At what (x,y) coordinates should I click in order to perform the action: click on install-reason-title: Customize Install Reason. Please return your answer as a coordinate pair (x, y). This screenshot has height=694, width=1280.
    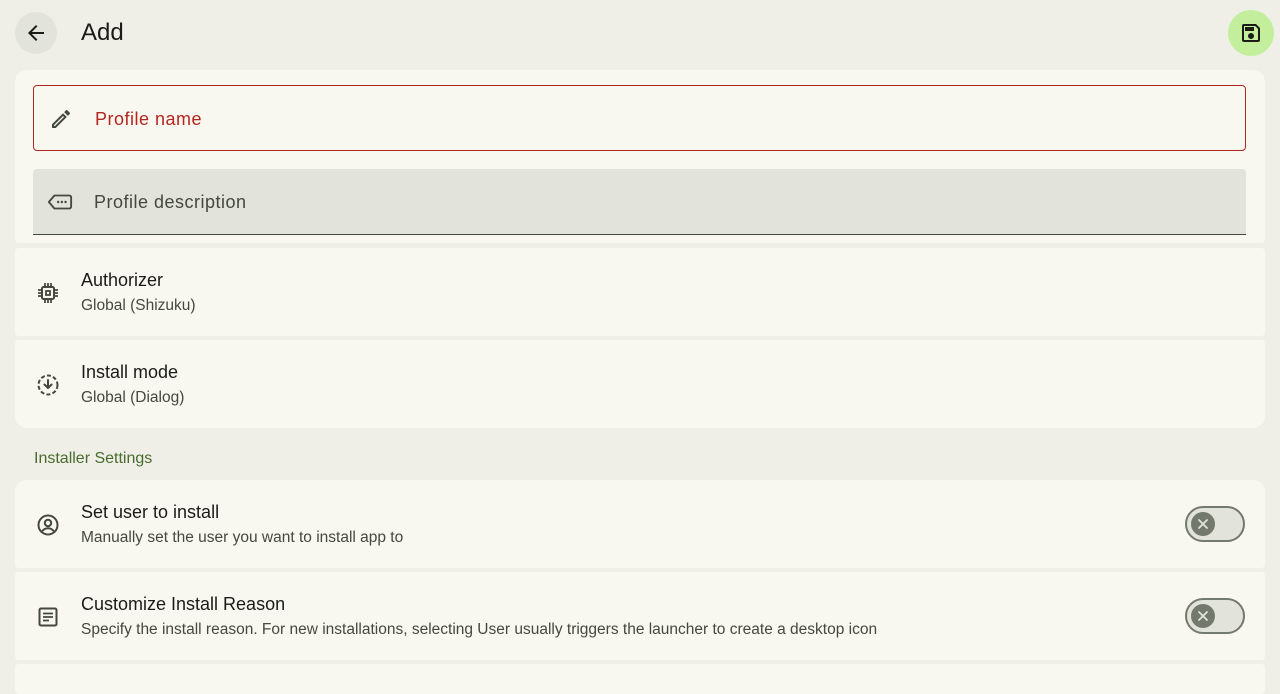
    Looking at the image, I should click on (183, 604).